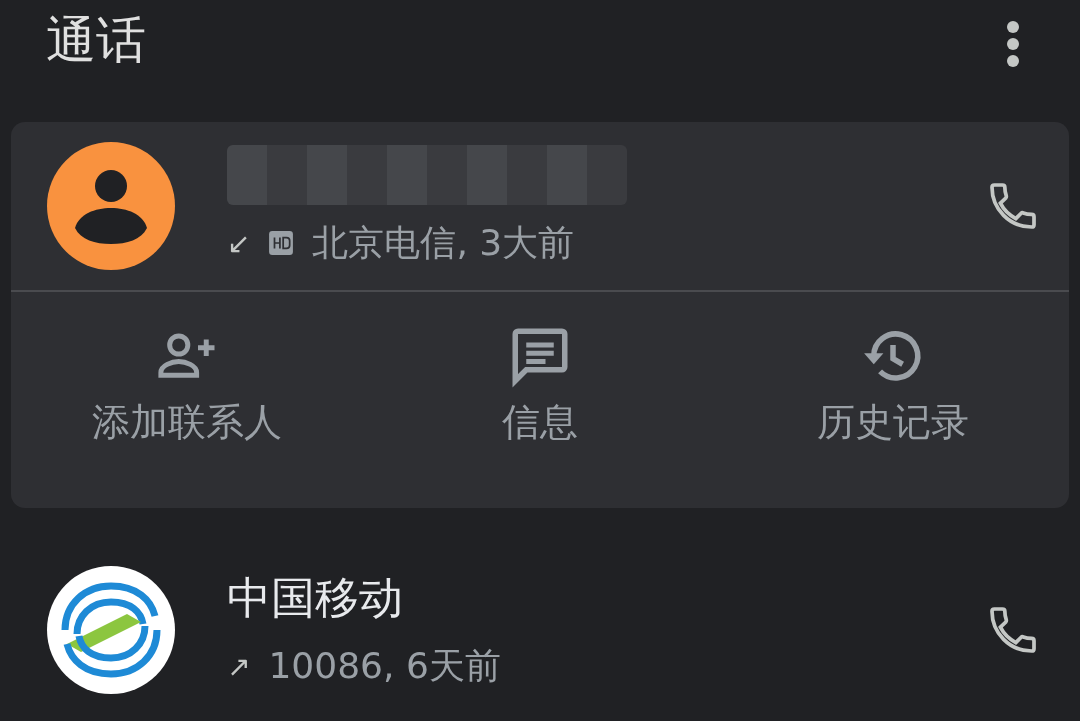  I want to click on action-button: 添加联系人, so click(187, 385).